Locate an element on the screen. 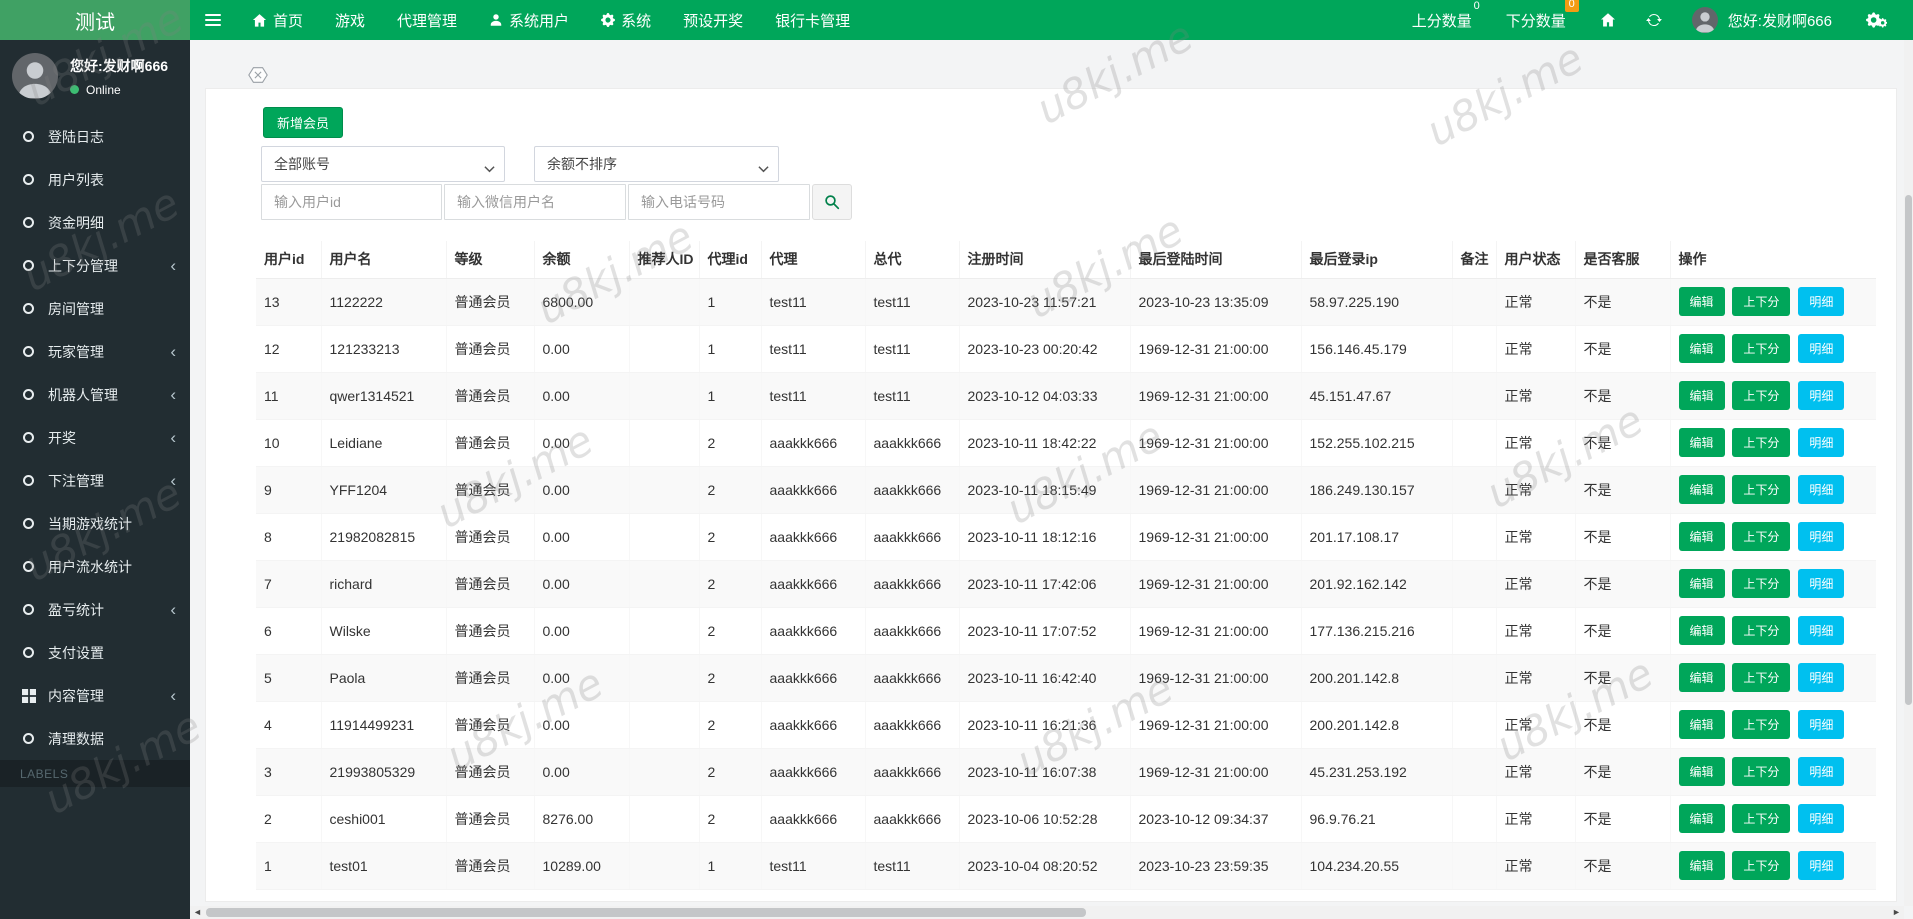  cell-general-agent: aaakkk666 is located at coordinates (912, 819).